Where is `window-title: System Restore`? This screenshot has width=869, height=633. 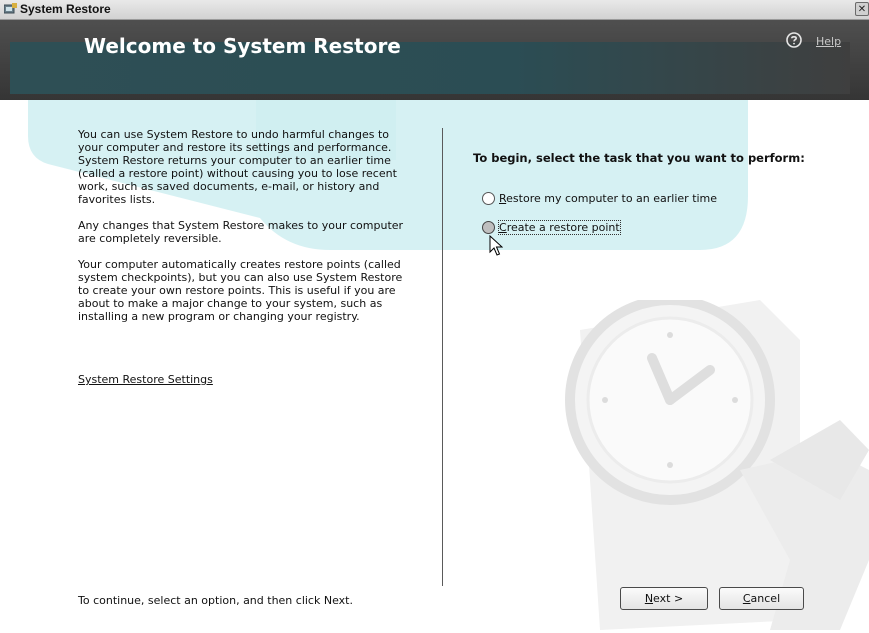
window-title: System Restore is located at coordinates (65, 9).